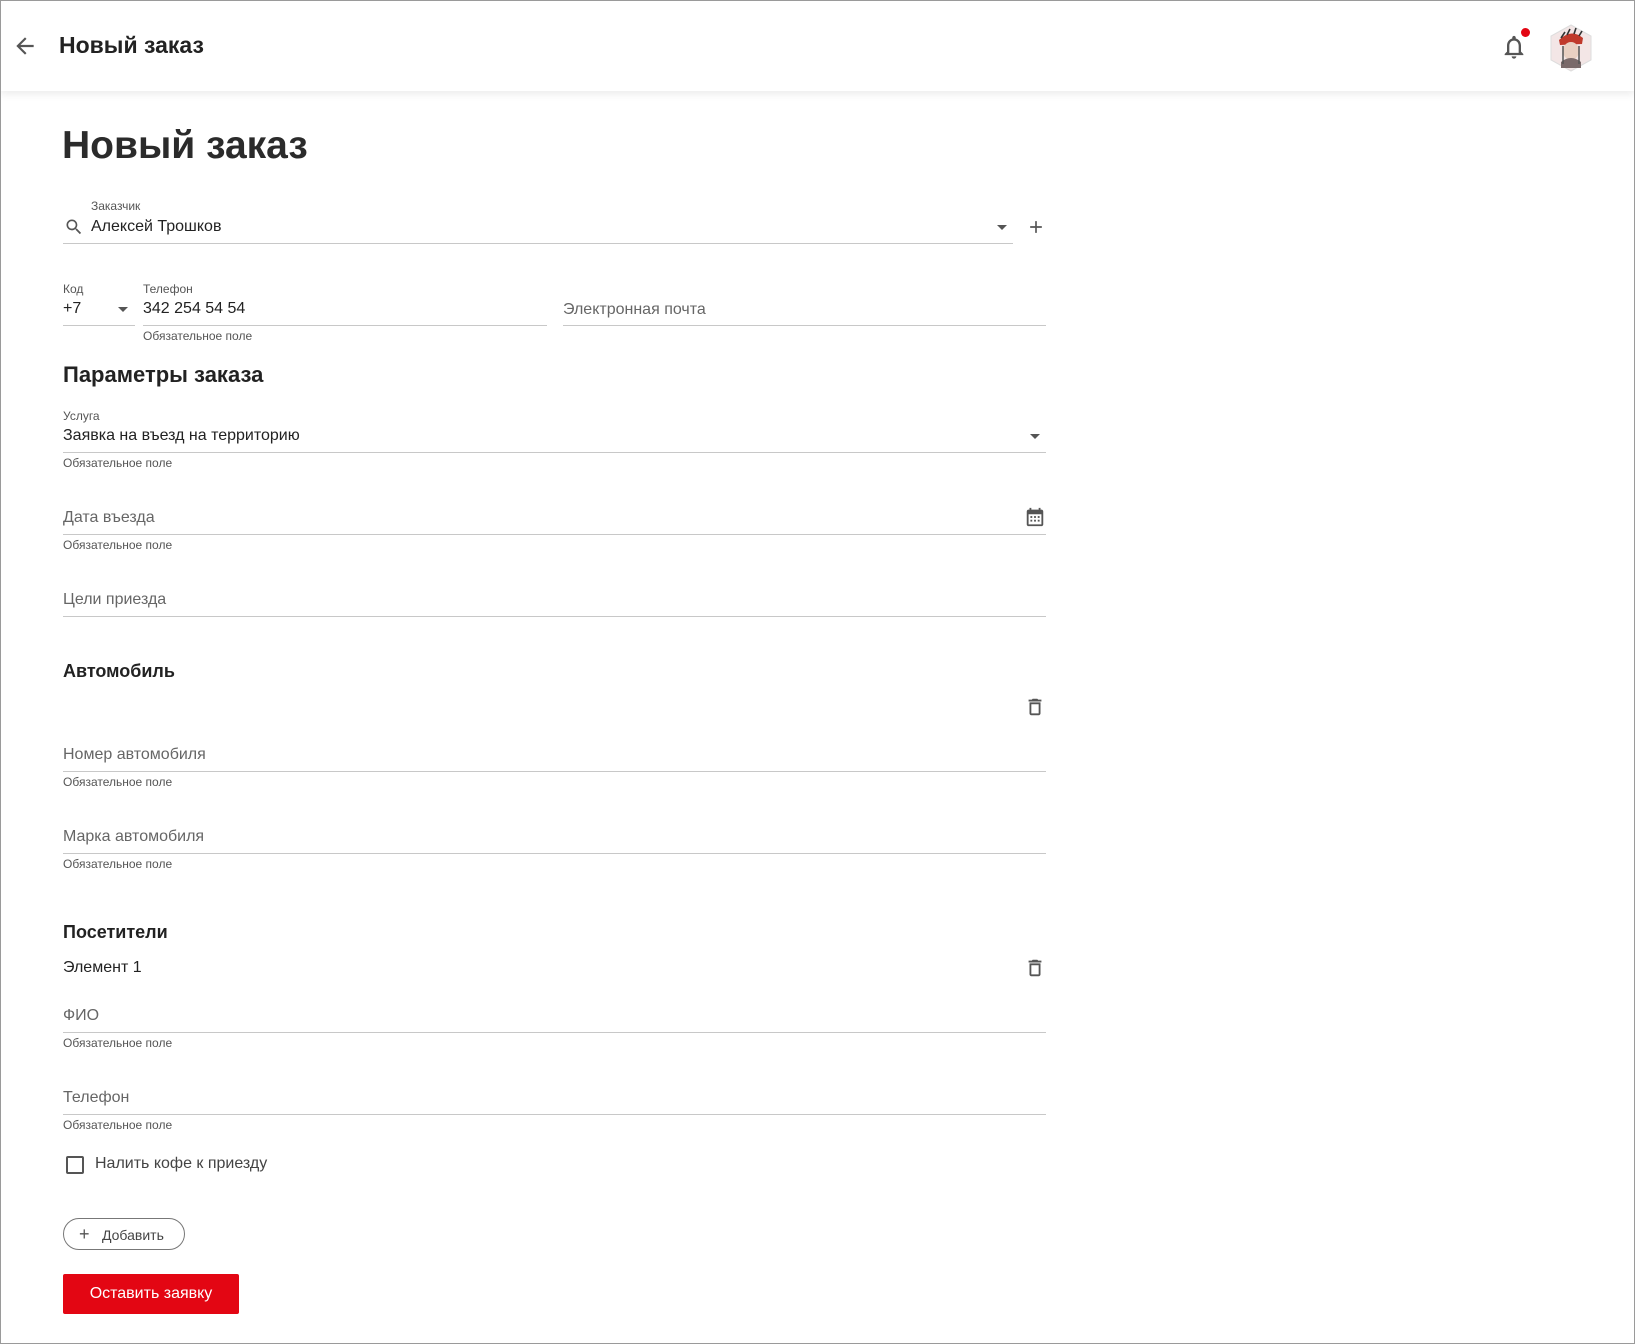  Describe the element at coordinates (81, 416) in the screenshot. I see `service-label: Услуга` at that location.